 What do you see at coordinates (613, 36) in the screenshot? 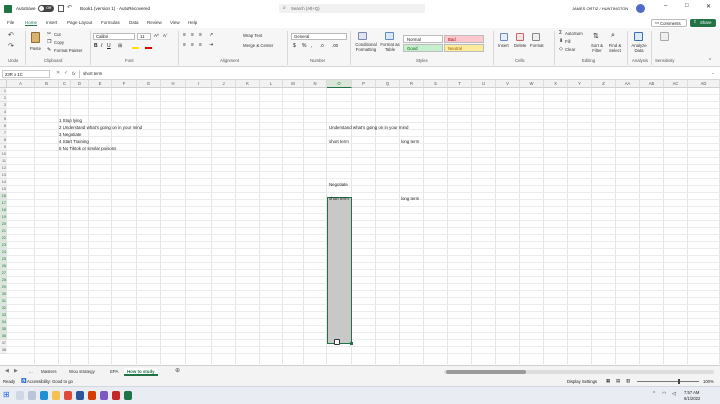
I see `find-select-icon: ⌕` at bounding box center [613, 36].